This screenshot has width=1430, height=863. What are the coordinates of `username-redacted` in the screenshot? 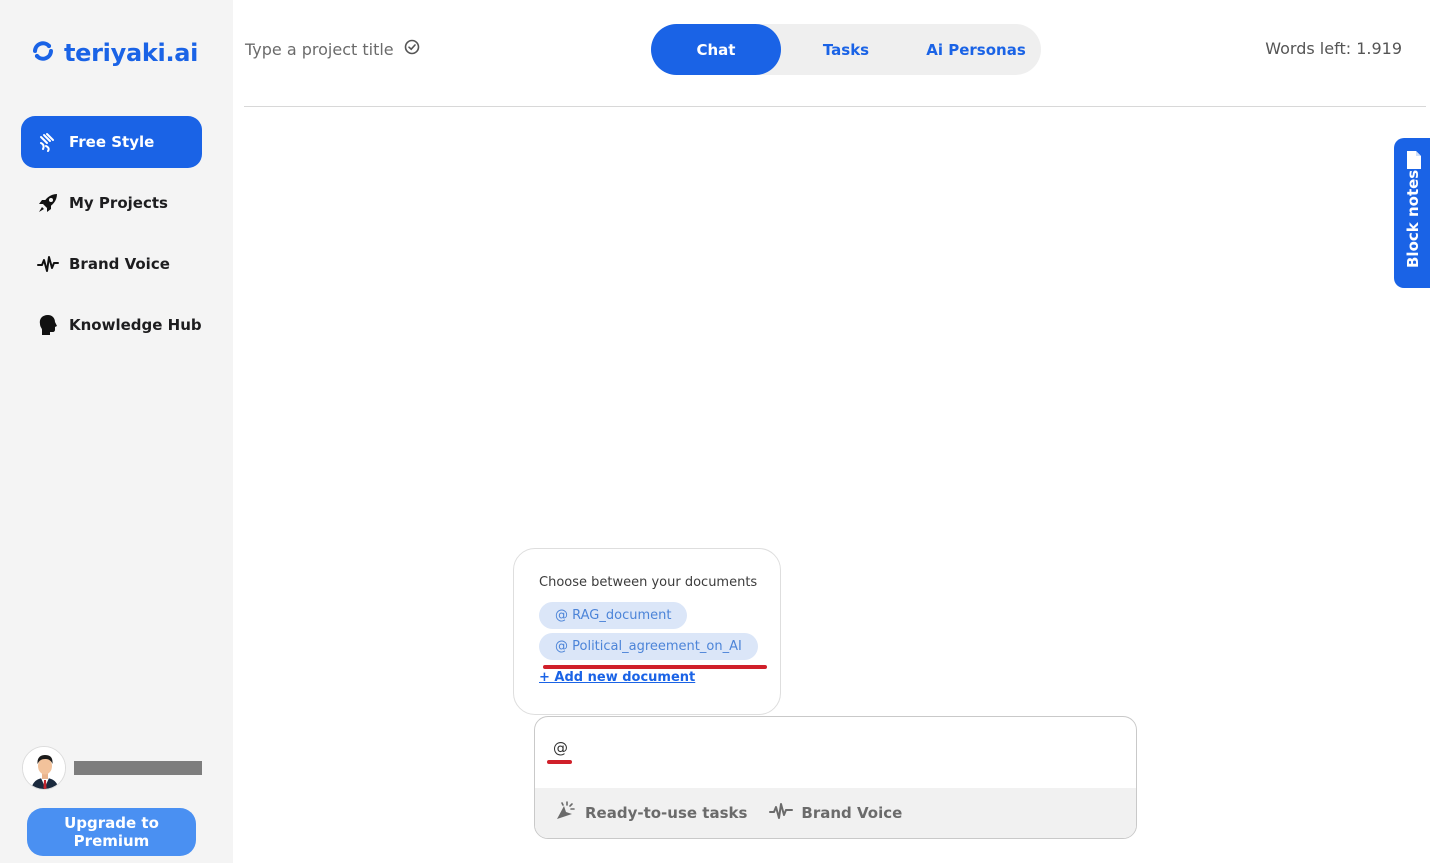 It's located at (138, 768).